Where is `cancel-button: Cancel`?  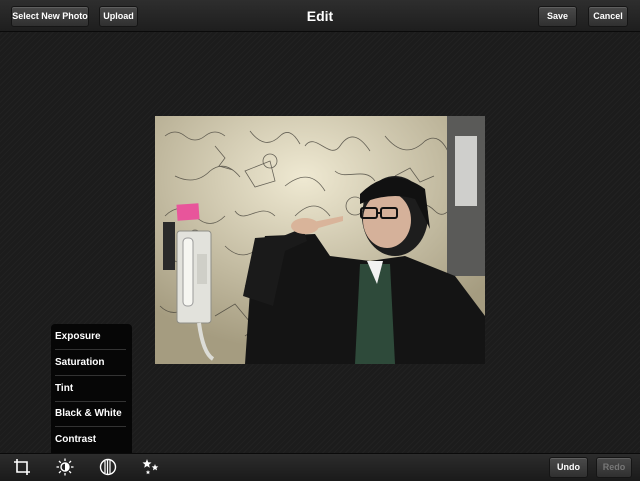
cancel-button: Cancel is located at coordinates (608, 16).